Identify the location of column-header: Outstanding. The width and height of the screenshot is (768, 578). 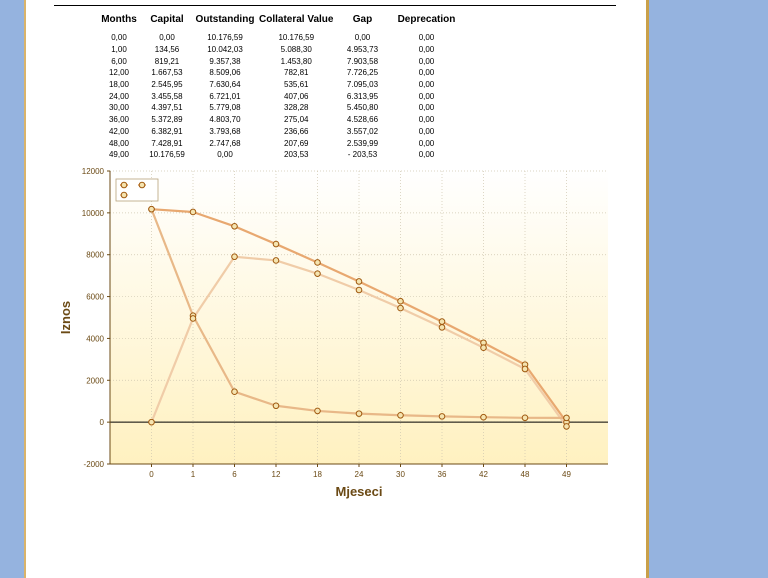
(225, 19).